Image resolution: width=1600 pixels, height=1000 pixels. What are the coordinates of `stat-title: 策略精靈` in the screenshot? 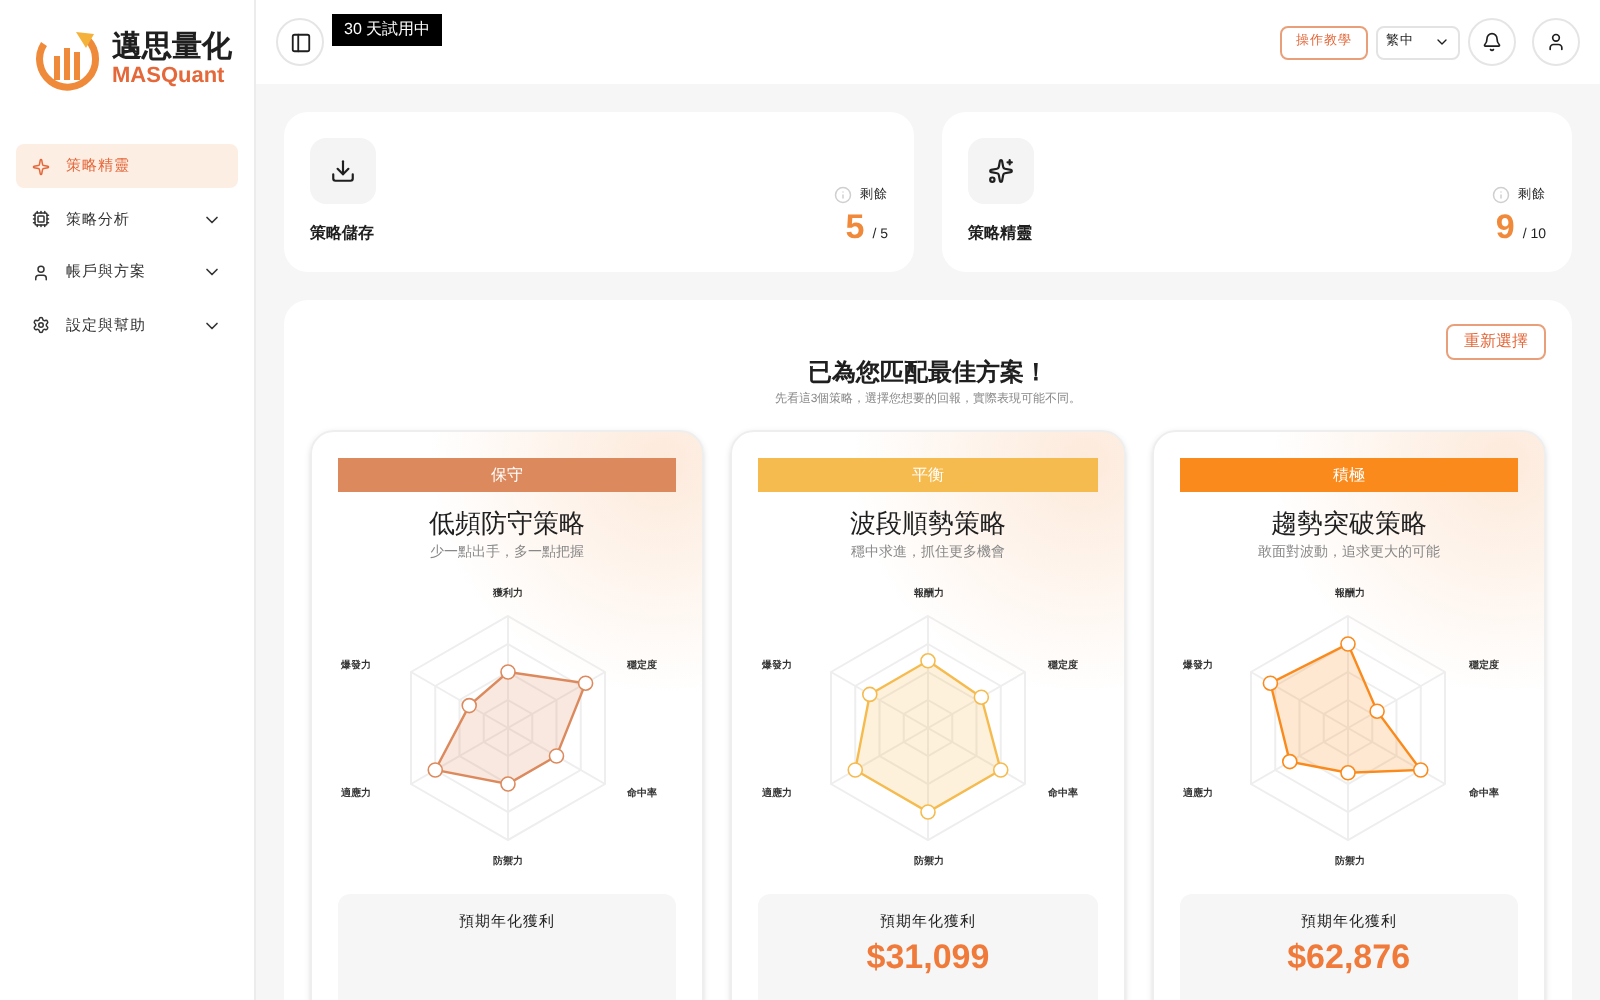 It's located at (1001, 234).